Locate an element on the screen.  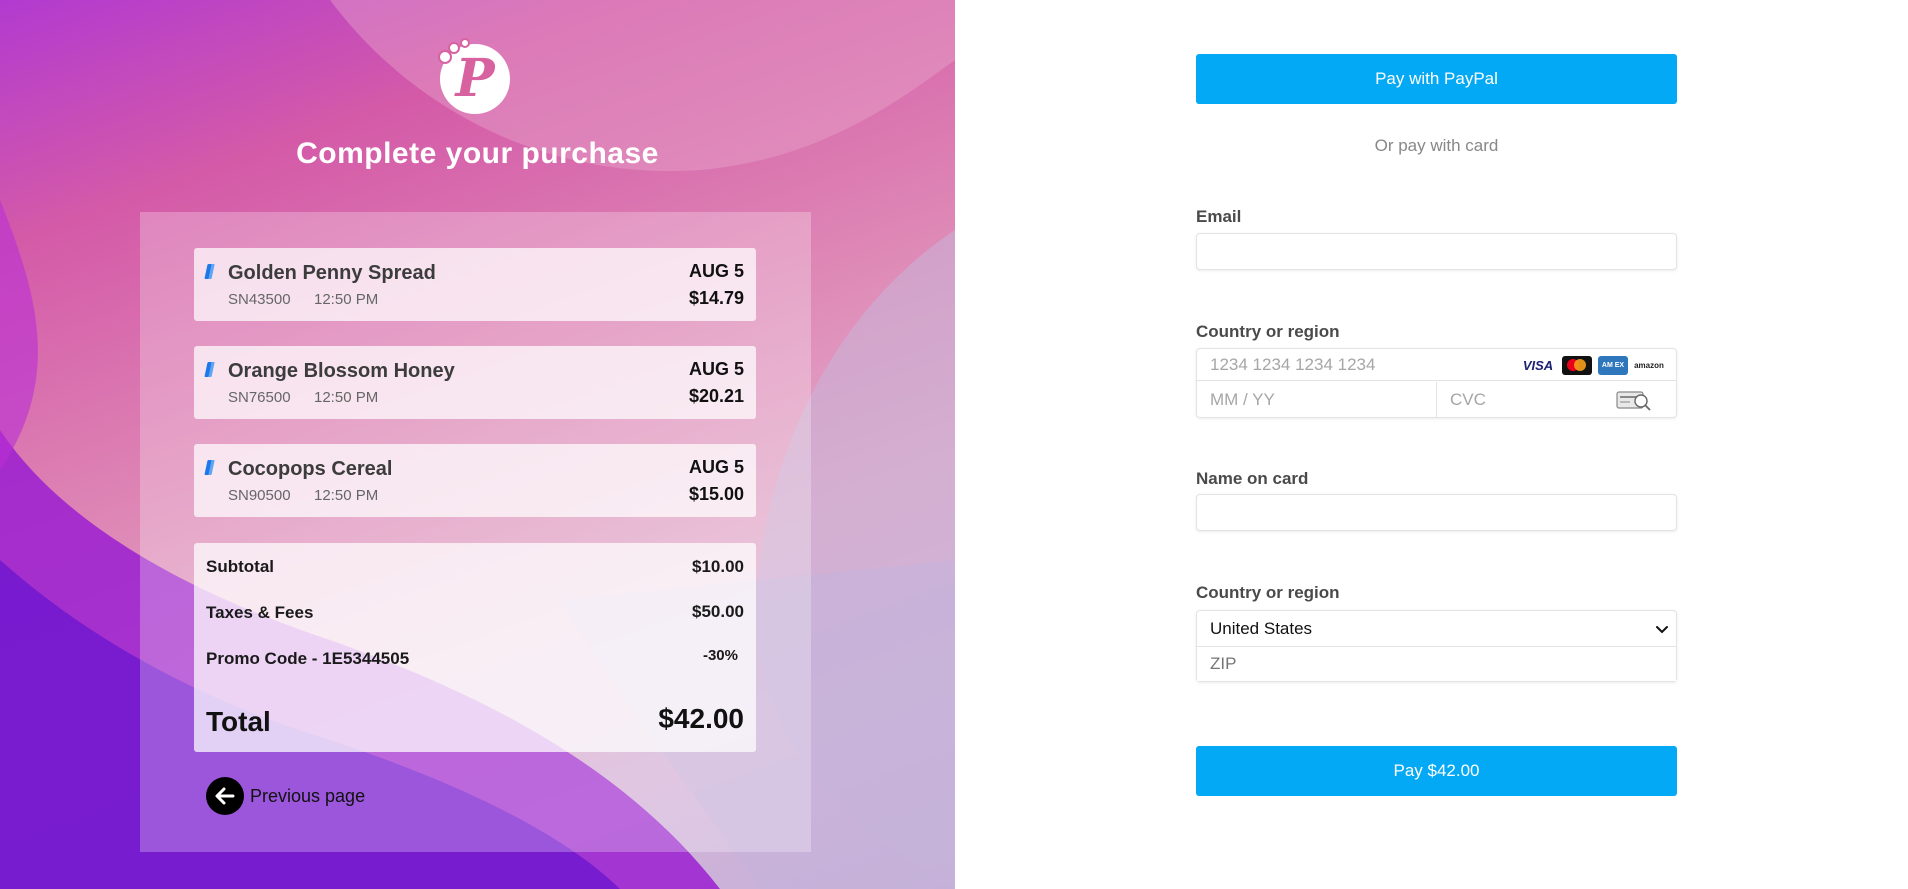
item-sku: SN90500 is located at coordinates (259, 495).